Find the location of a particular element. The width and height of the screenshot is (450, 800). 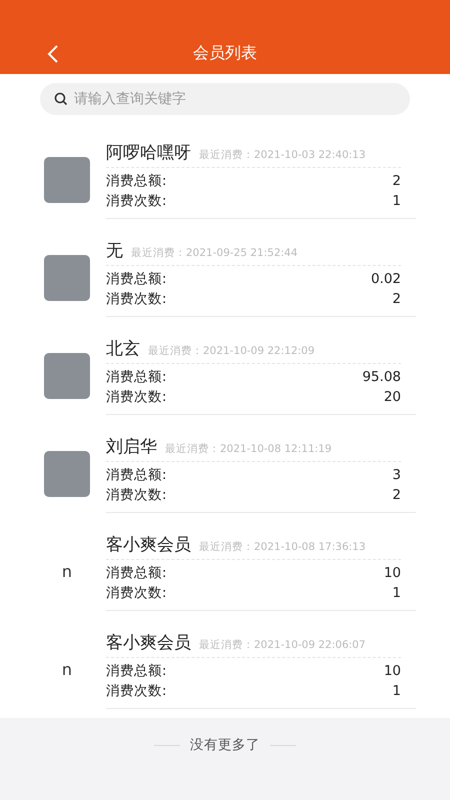

back-icon is located at coordinates (53, 54).